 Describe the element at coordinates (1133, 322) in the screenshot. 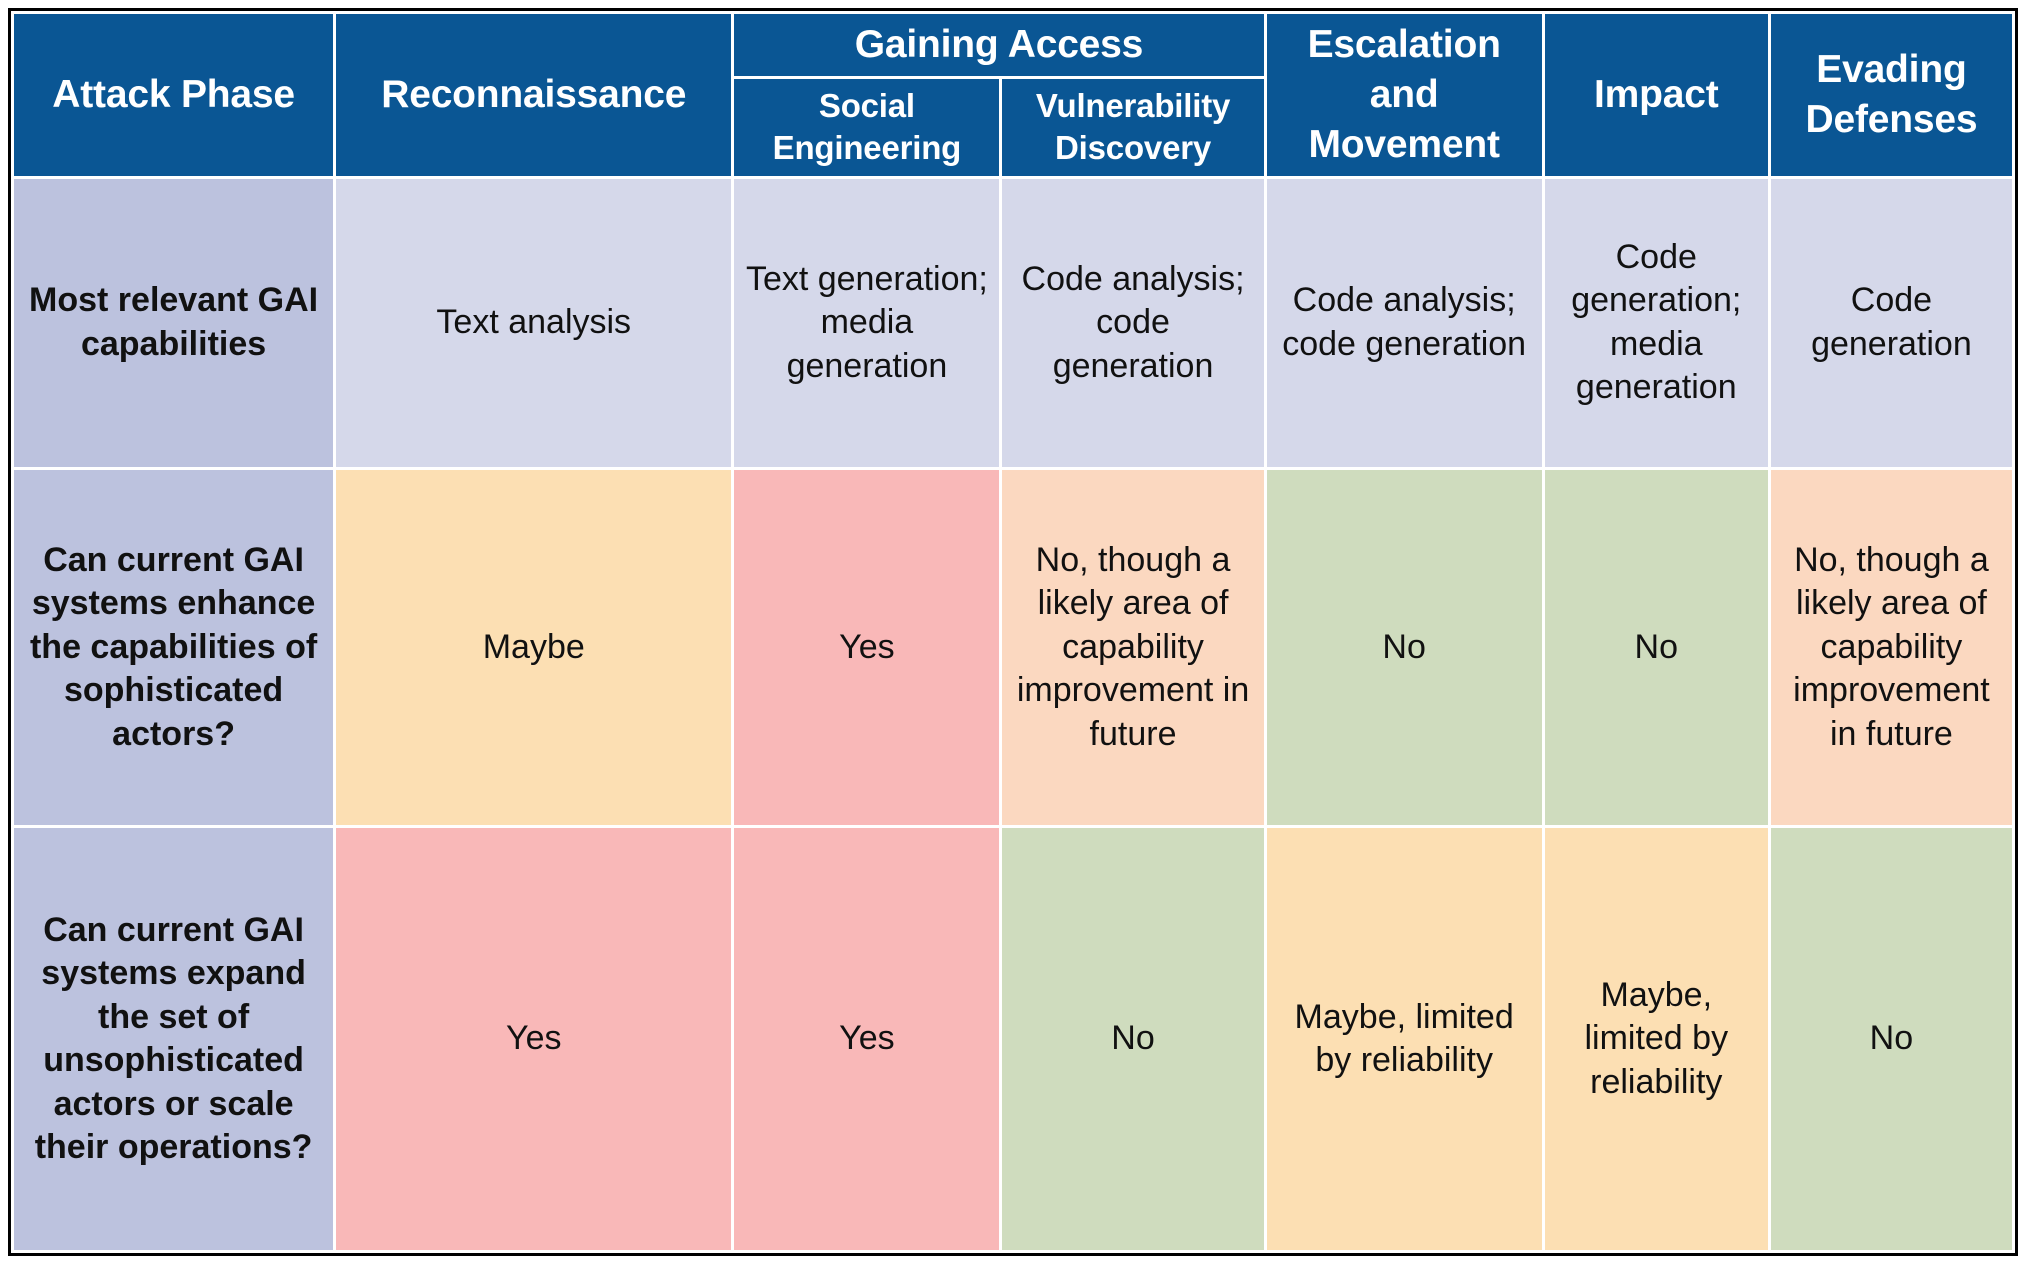

I see `cell-capabilities-vulnerability-discovery: Code analysis; code generation` at that location.